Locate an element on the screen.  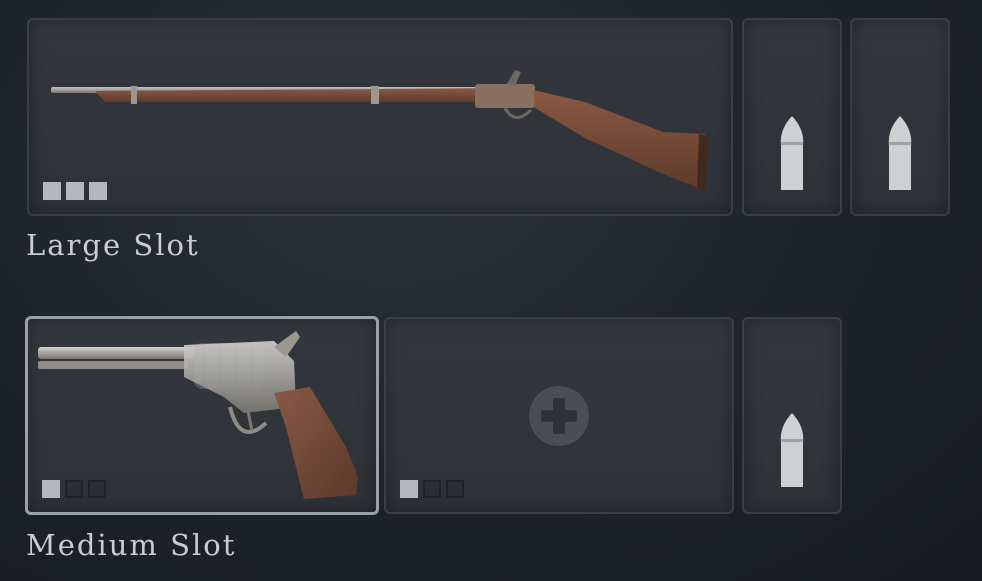
plus-icon is located at coordinates (559, 415).